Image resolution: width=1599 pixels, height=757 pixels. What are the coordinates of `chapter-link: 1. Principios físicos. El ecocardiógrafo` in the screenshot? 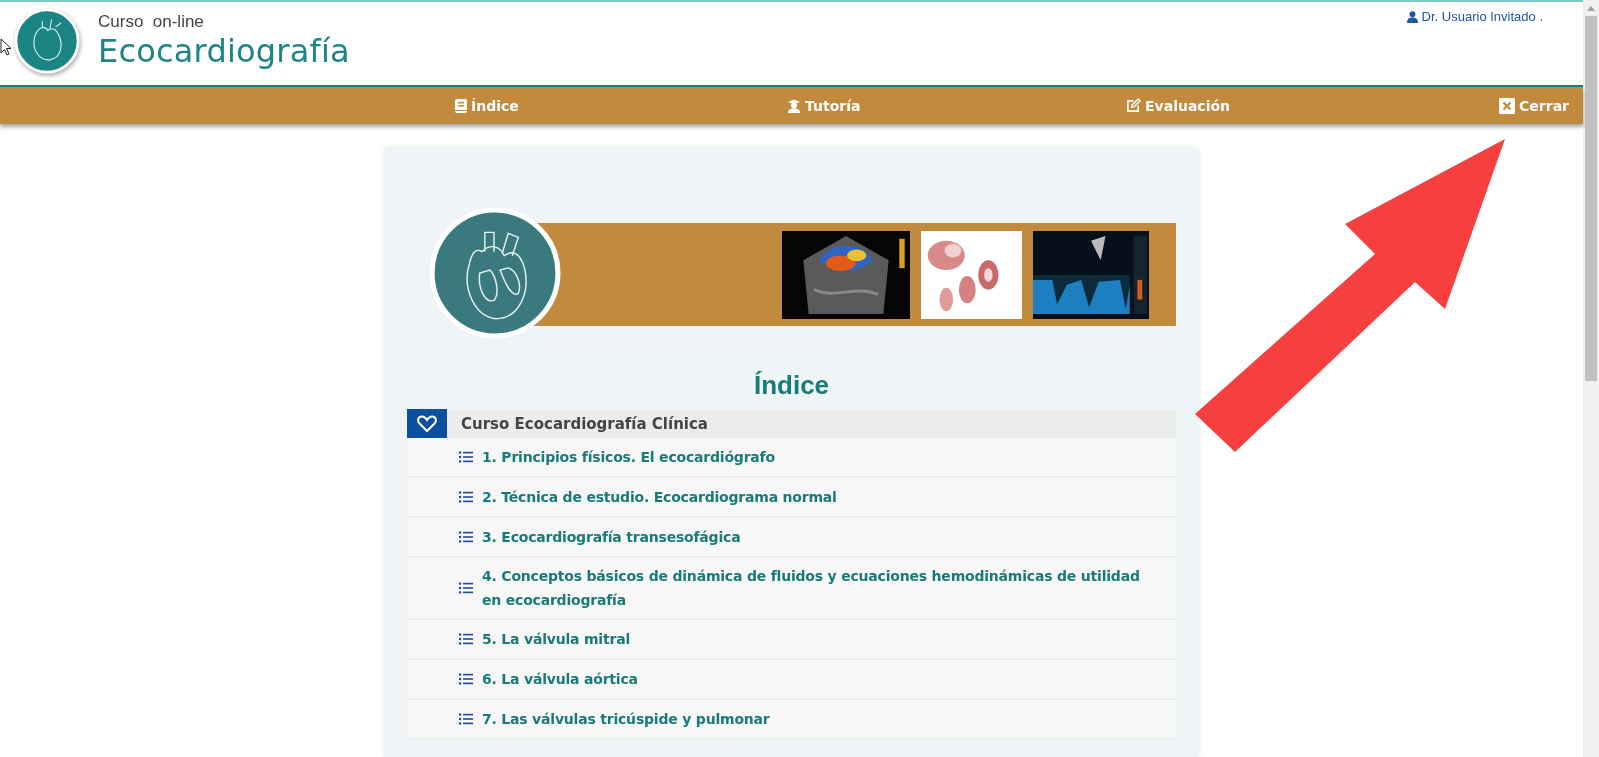 It's located at (791, 458).